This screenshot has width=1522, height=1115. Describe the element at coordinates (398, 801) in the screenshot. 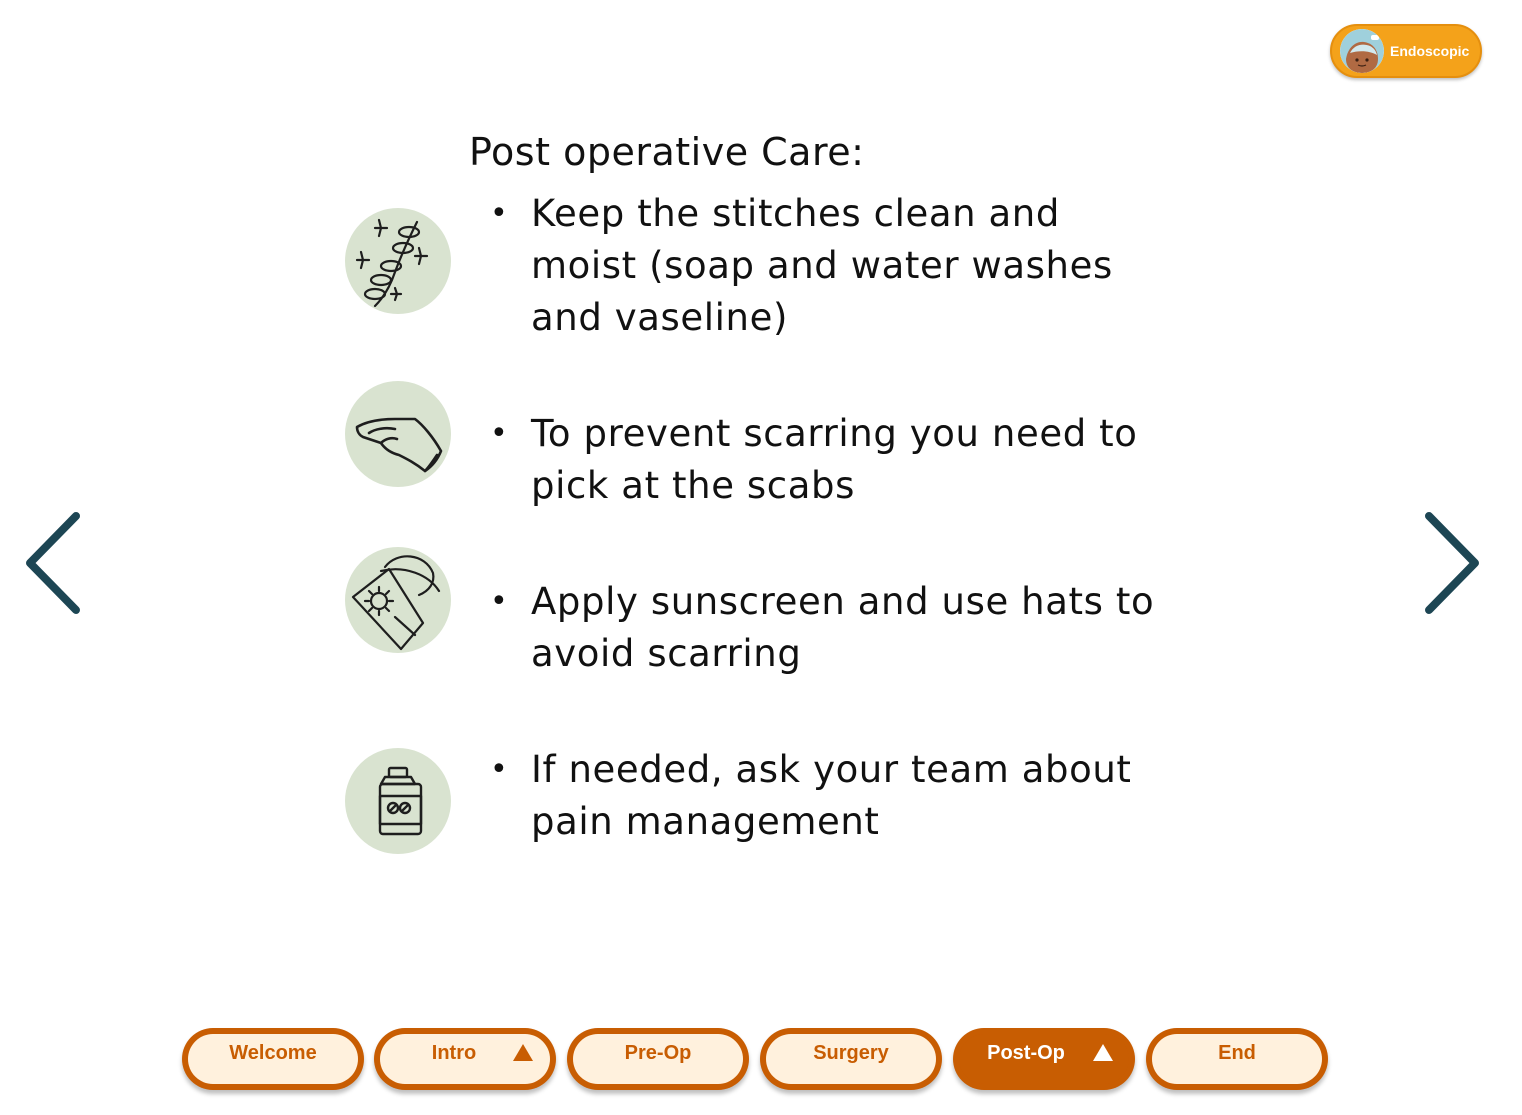

I see `pill-bottle-icon` at that location.